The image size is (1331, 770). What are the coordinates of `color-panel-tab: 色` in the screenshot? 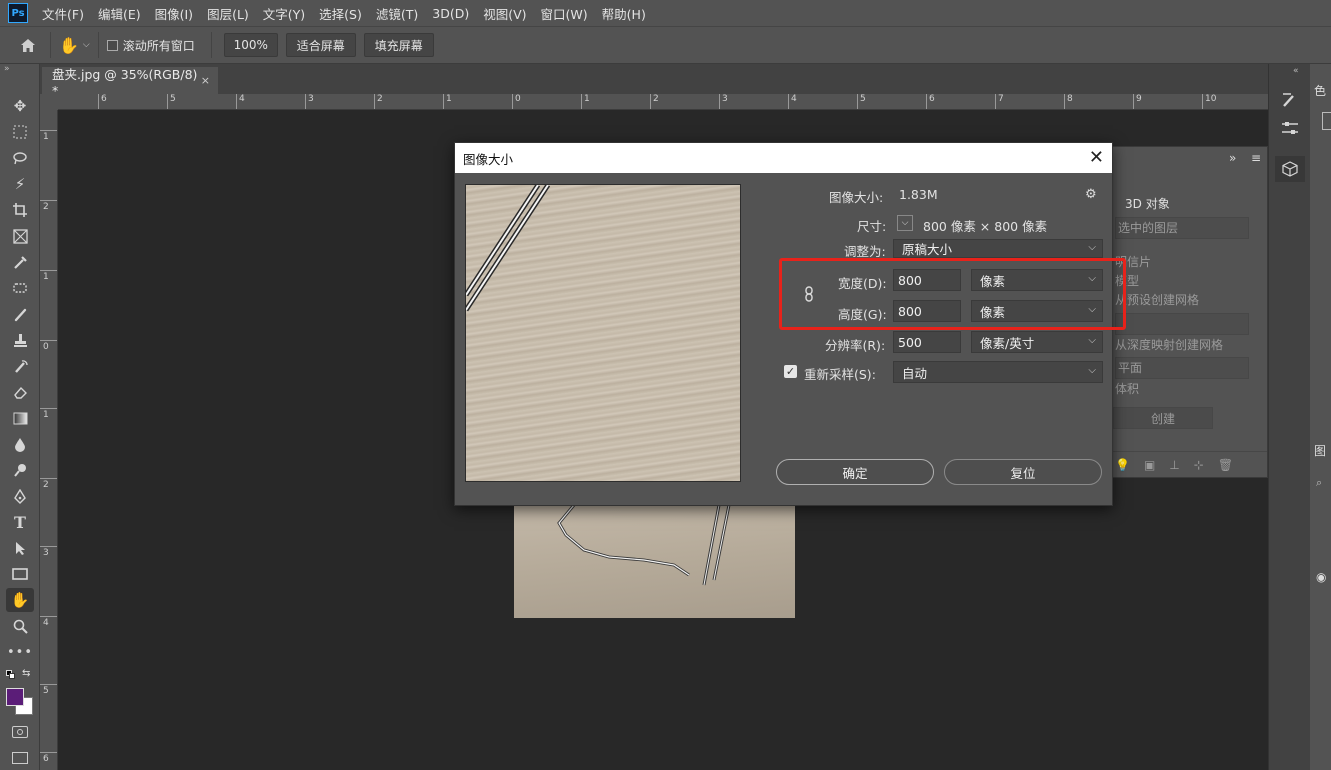 It's located at (1320, 90).